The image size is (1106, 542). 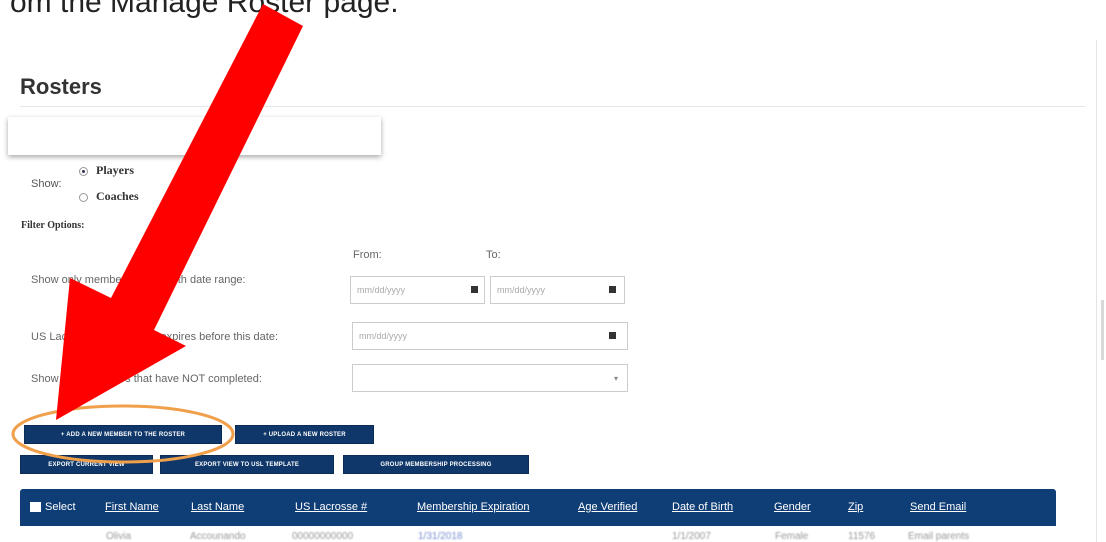 What do you see at coordinates (938, 507) in the screenshot?
I see `col-send-email: Send Email` at bounding box center [938, 507].